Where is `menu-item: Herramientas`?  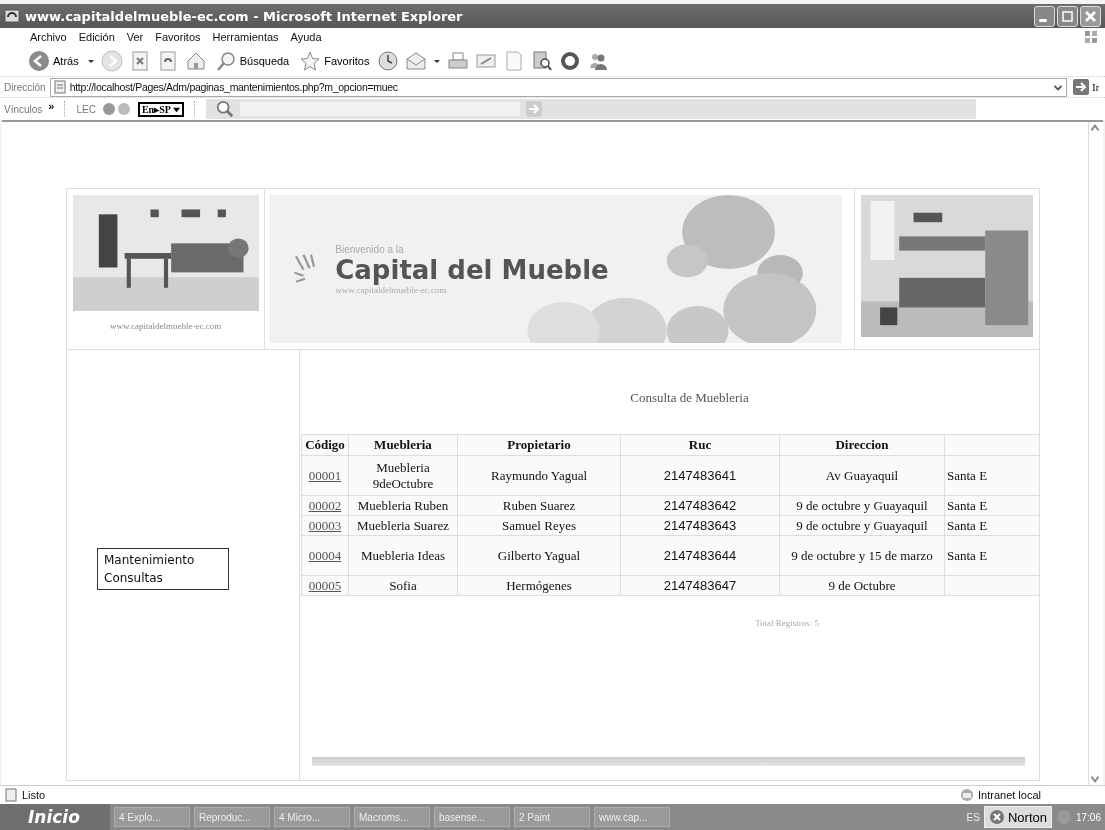
menu-item: Herramientas is located at coordinates (245, 37).